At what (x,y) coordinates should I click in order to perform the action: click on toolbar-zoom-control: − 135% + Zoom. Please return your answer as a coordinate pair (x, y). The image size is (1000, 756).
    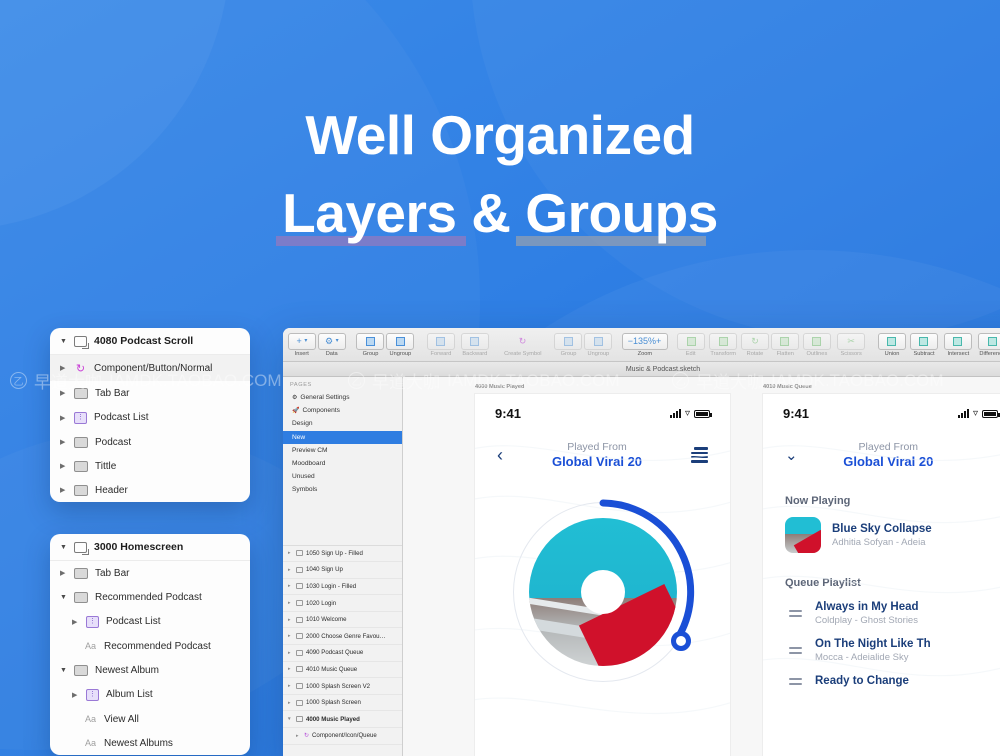
    Looking at the image, I should click on (644, 344).